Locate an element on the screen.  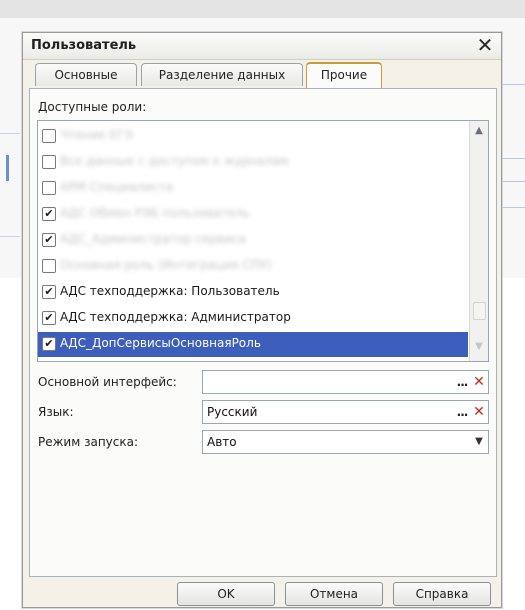
role-label: АДС_Администратор сервиса is located at coordinates (153, 239).